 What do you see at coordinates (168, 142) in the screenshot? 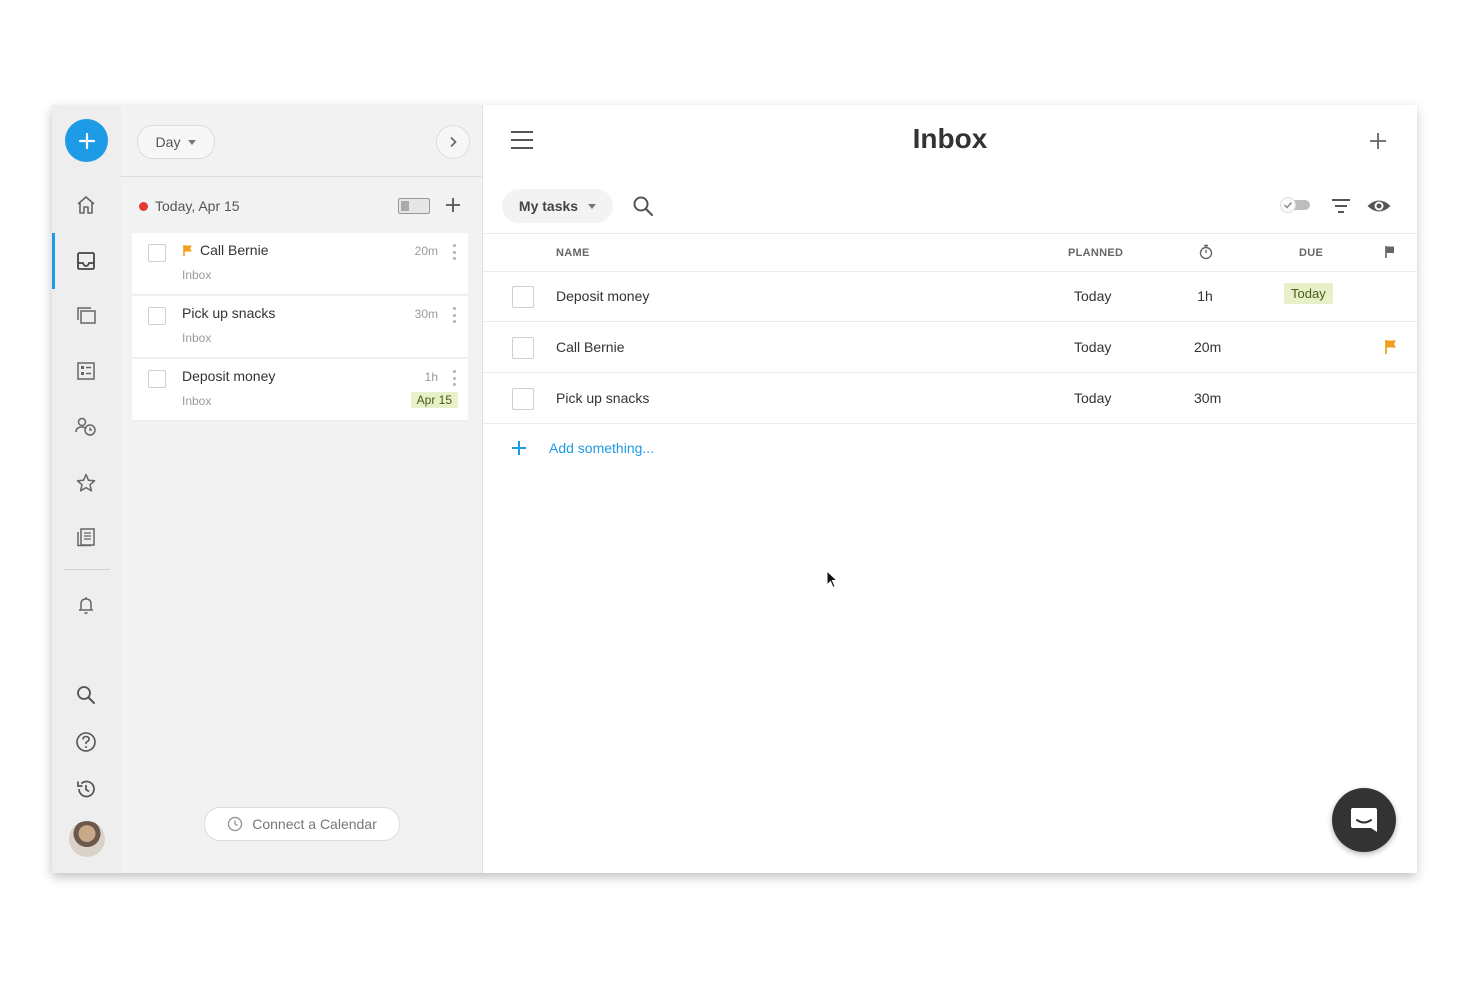
I see `view-selector-label: Day` at bounding box center [168, 142].